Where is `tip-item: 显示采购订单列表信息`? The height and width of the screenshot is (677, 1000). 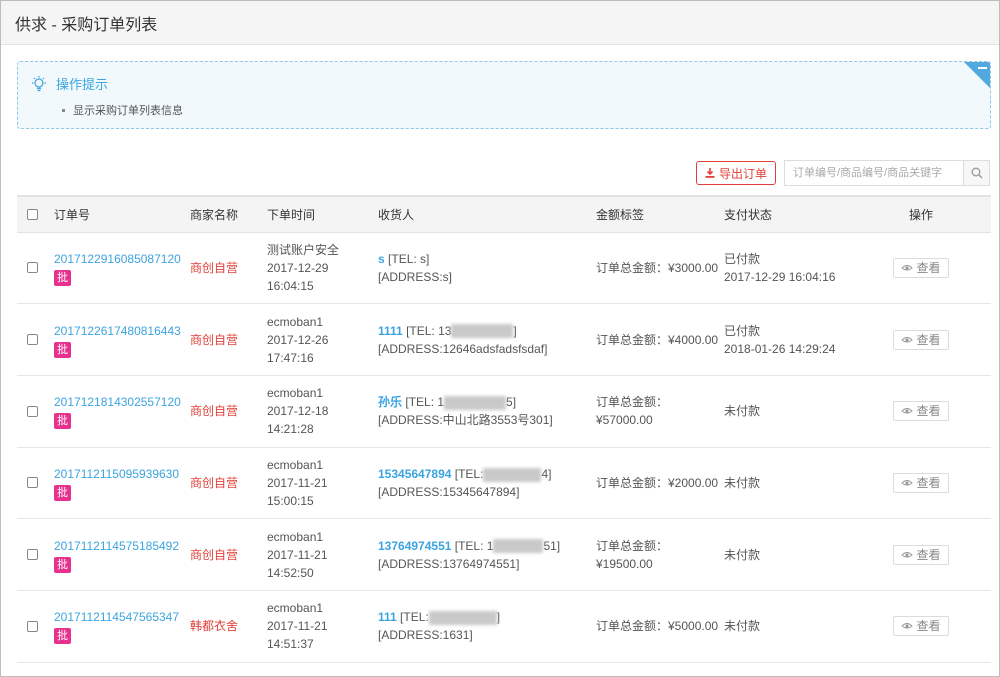
tip-item: 显示采购订单列表信息 is located at coordinates (122, 110).